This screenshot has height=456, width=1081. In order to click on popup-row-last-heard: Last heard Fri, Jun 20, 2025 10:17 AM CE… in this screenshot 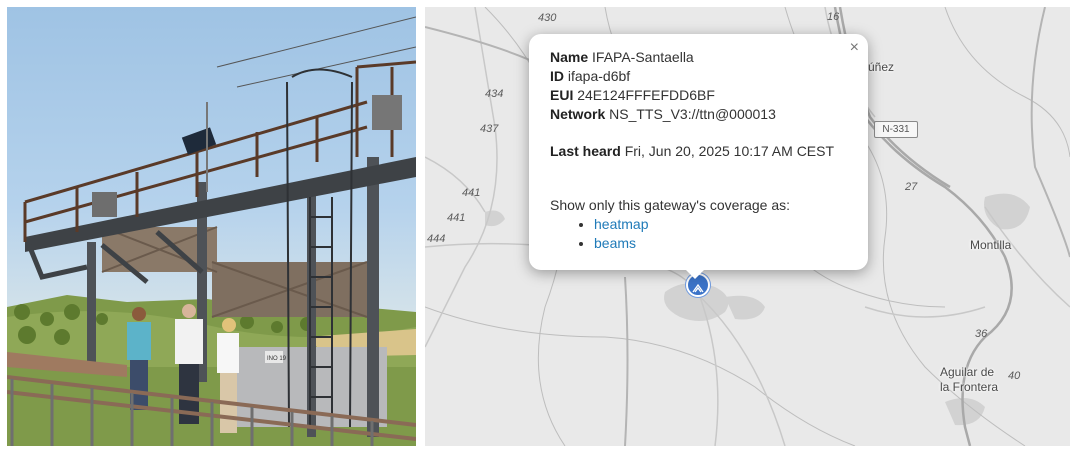, I will do `click(692, 151)`.